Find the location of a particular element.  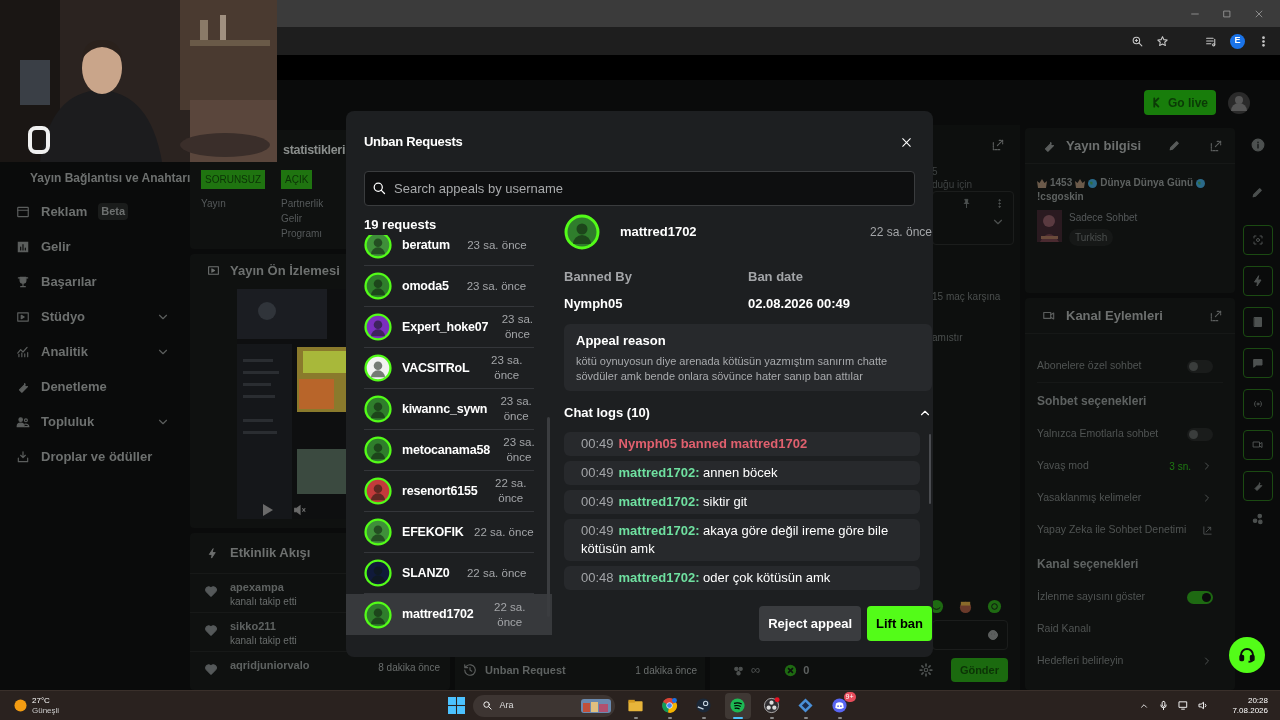

maximize-icon is located at coordinates (1227, 13).